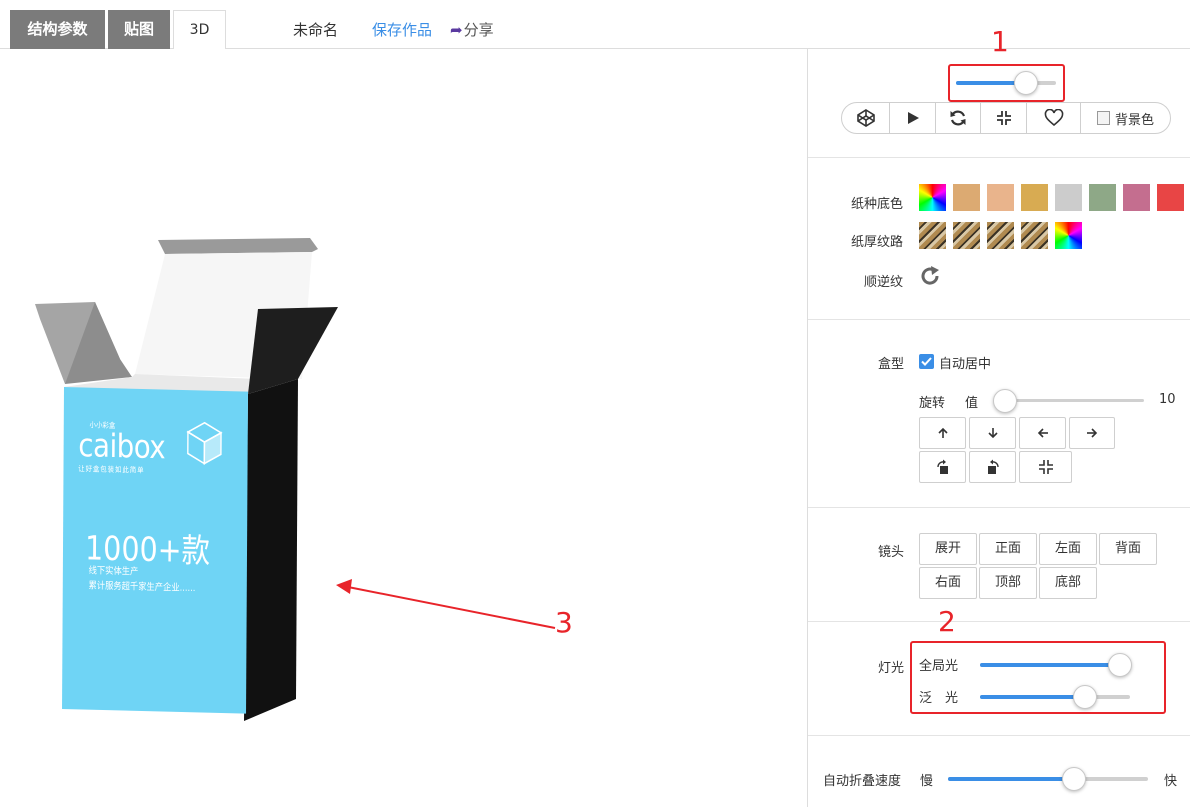 This screenshot has width=1190, height=807. I want to click on rotate-right-button, so click(1092, 433).